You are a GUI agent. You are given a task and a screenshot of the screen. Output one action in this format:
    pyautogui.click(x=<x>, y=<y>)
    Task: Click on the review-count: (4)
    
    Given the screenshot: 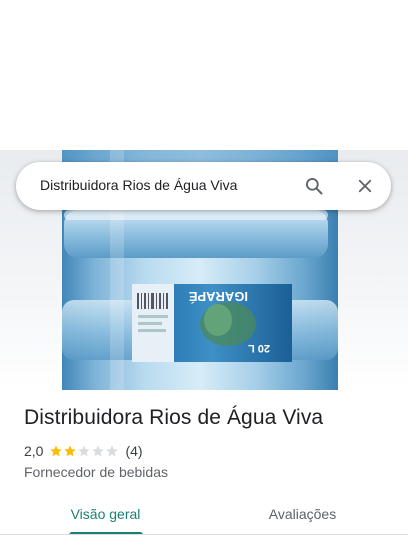 What is the action you would take?
    pyautogui.click(x=133, y=451)
    